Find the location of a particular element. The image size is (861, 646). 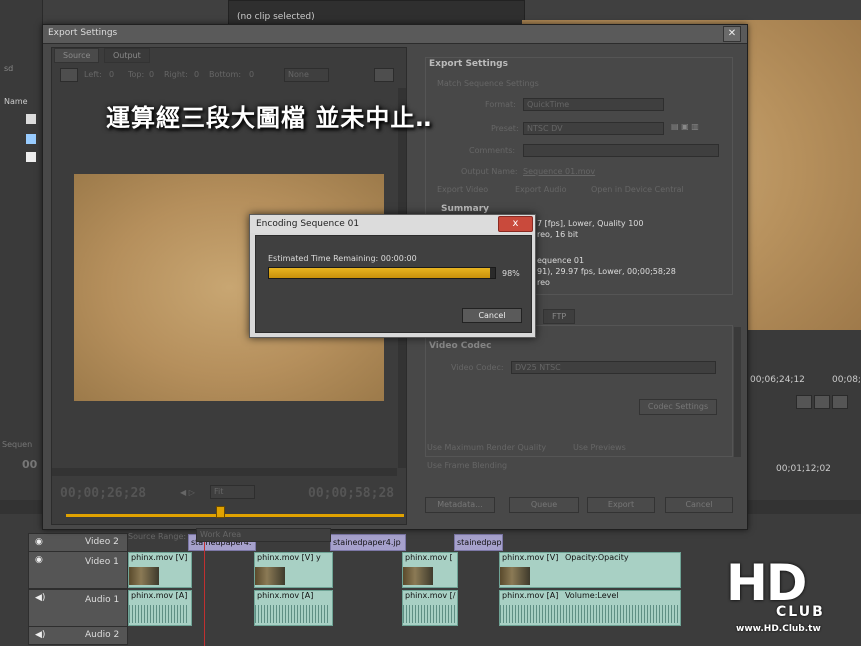

preview-hscrollbar is located at coordinates (224, 472).